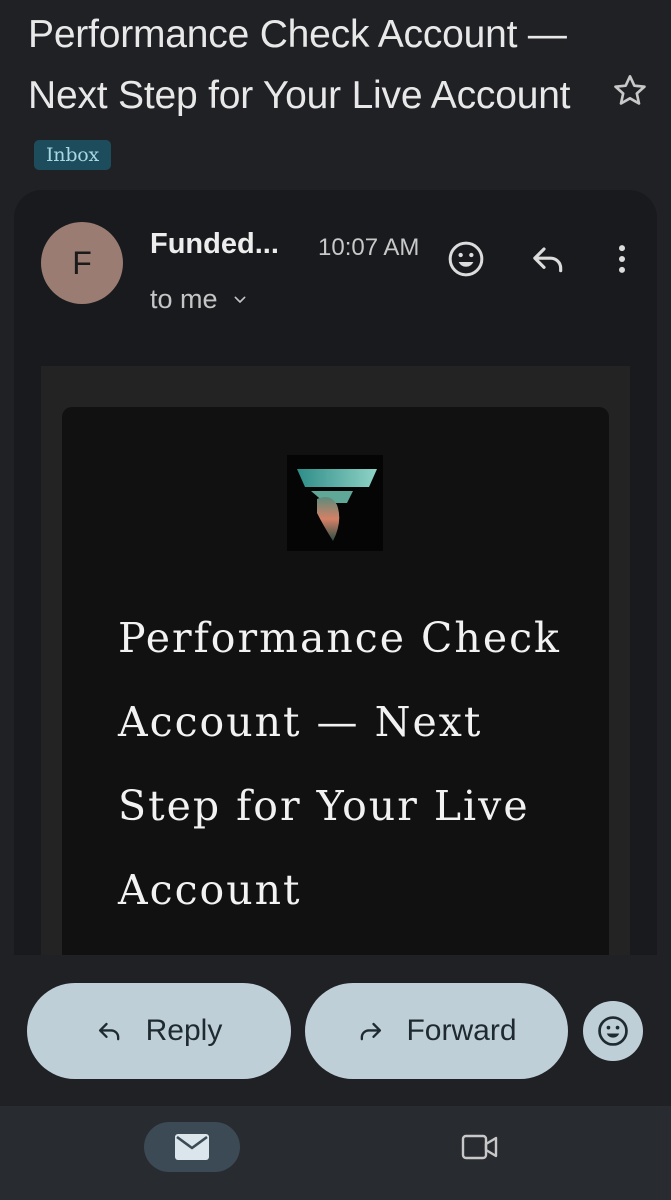 Image resolution: width=671 pixels, height=1200 pixels. I want to click on company-logo, so click(335, 503).